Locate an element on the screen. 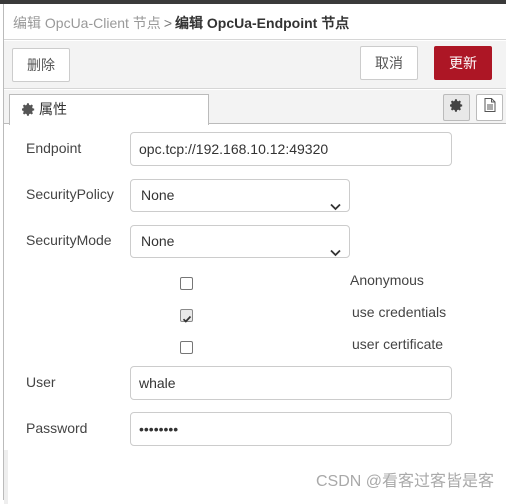 The image size is (506, 504). dialog-header: 编辑 OpcUa-Client 节点 > 编辑 OpcUa-Endpoint 节点 is located at coordinates (255, 22).